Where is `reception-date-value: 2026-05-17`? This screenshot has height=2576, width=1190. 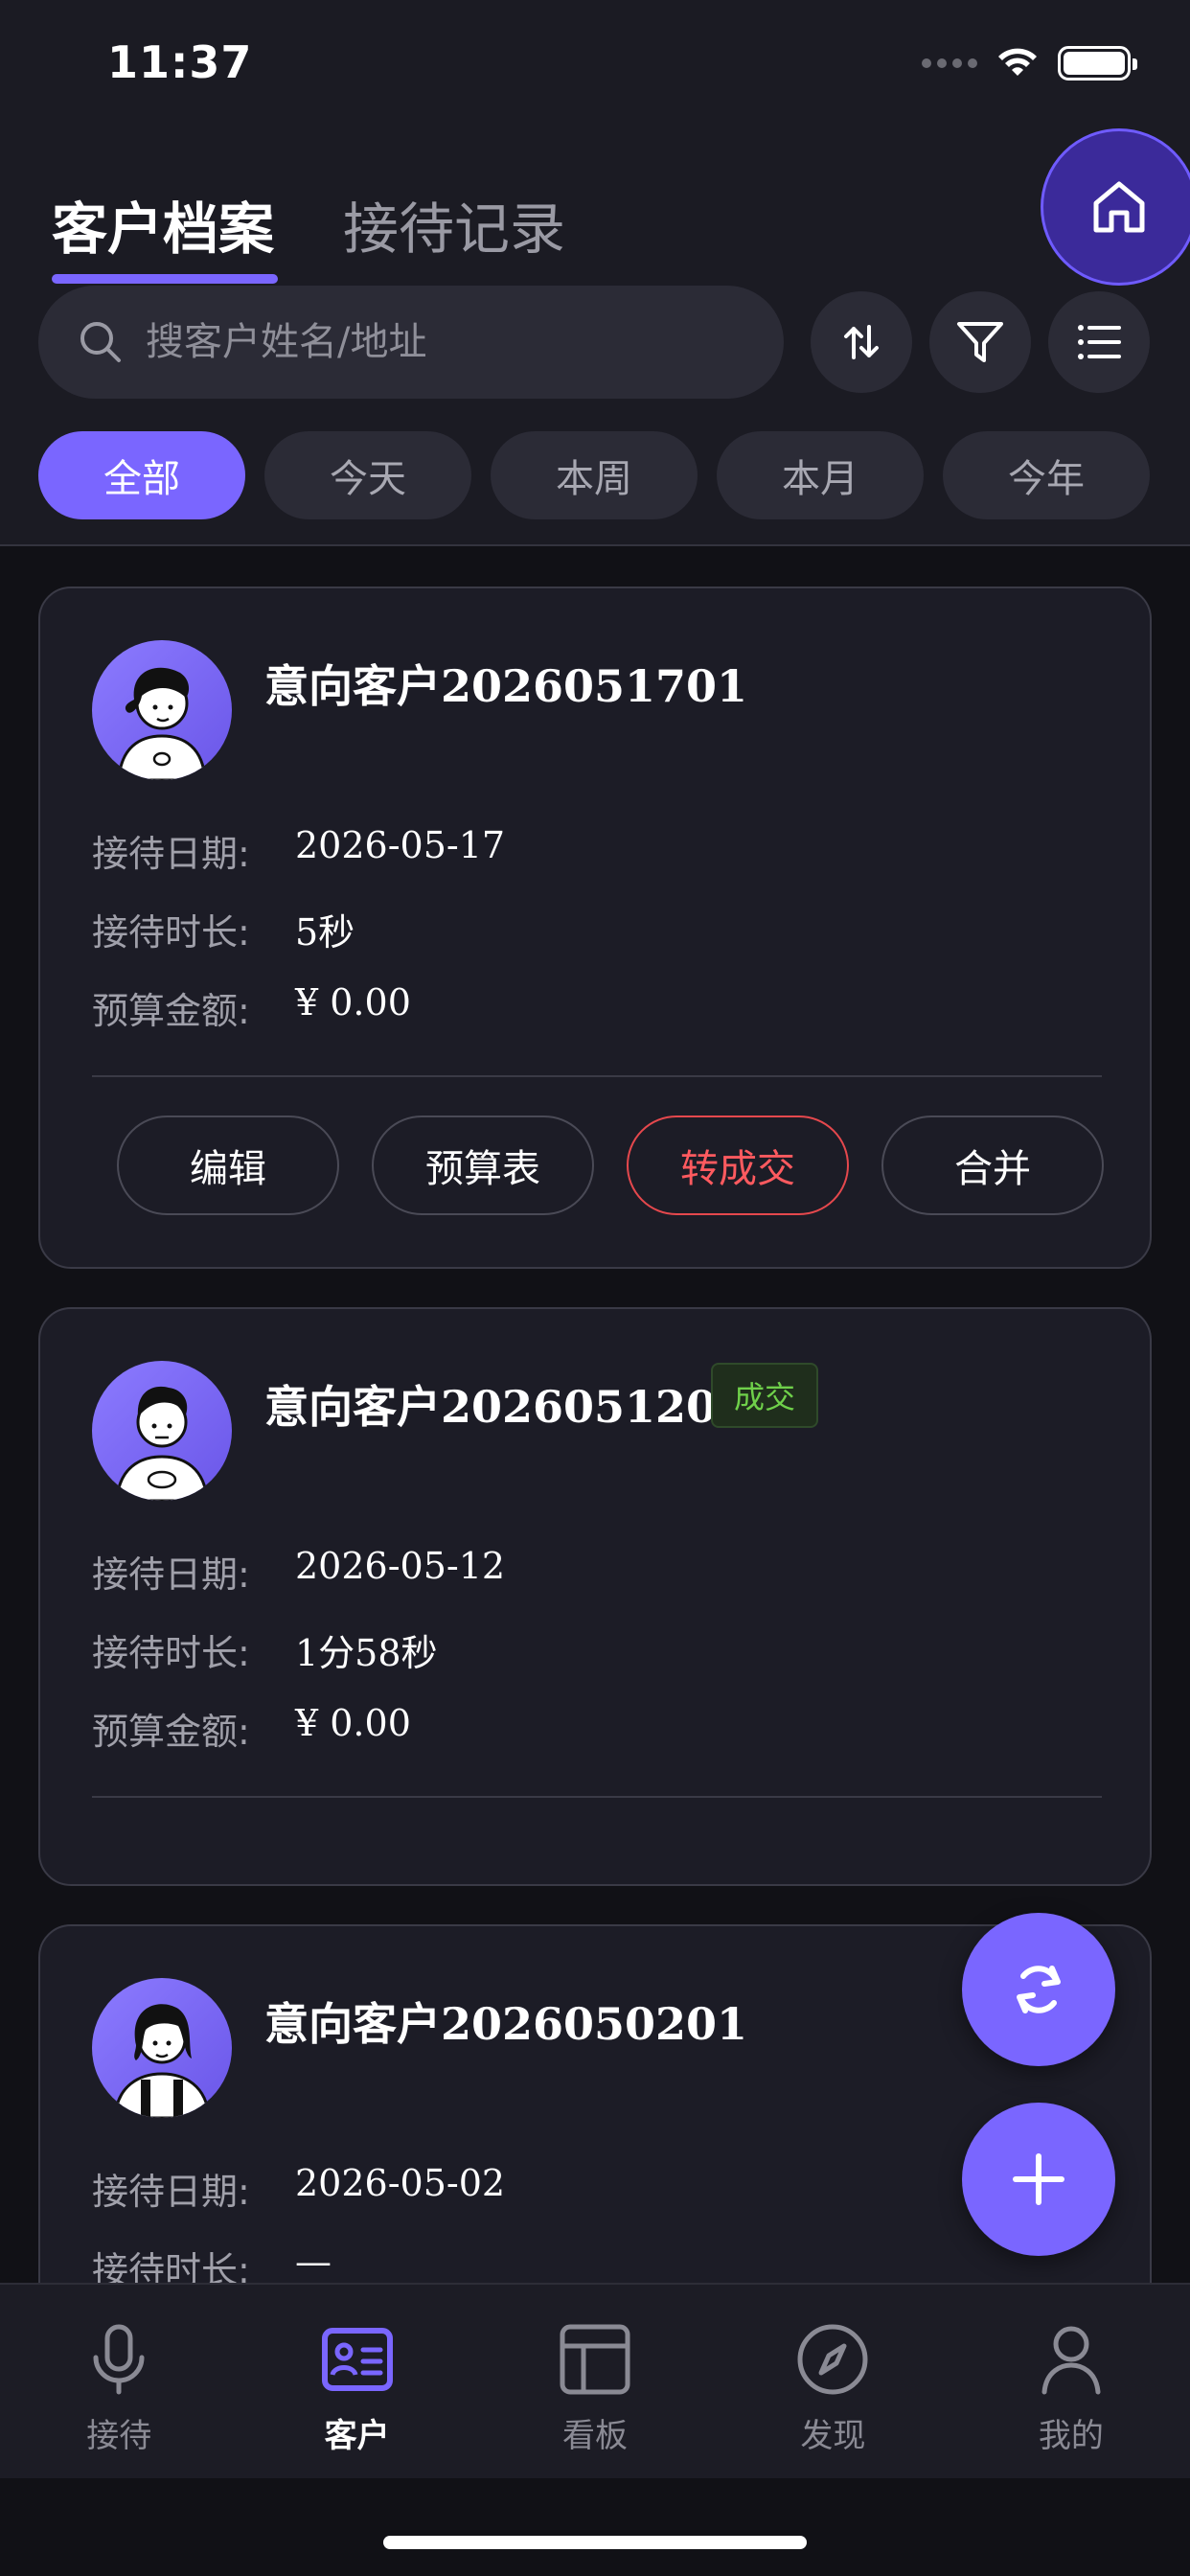 reception-date-value: 2026-05-17 is located at coordinates (401, 845).